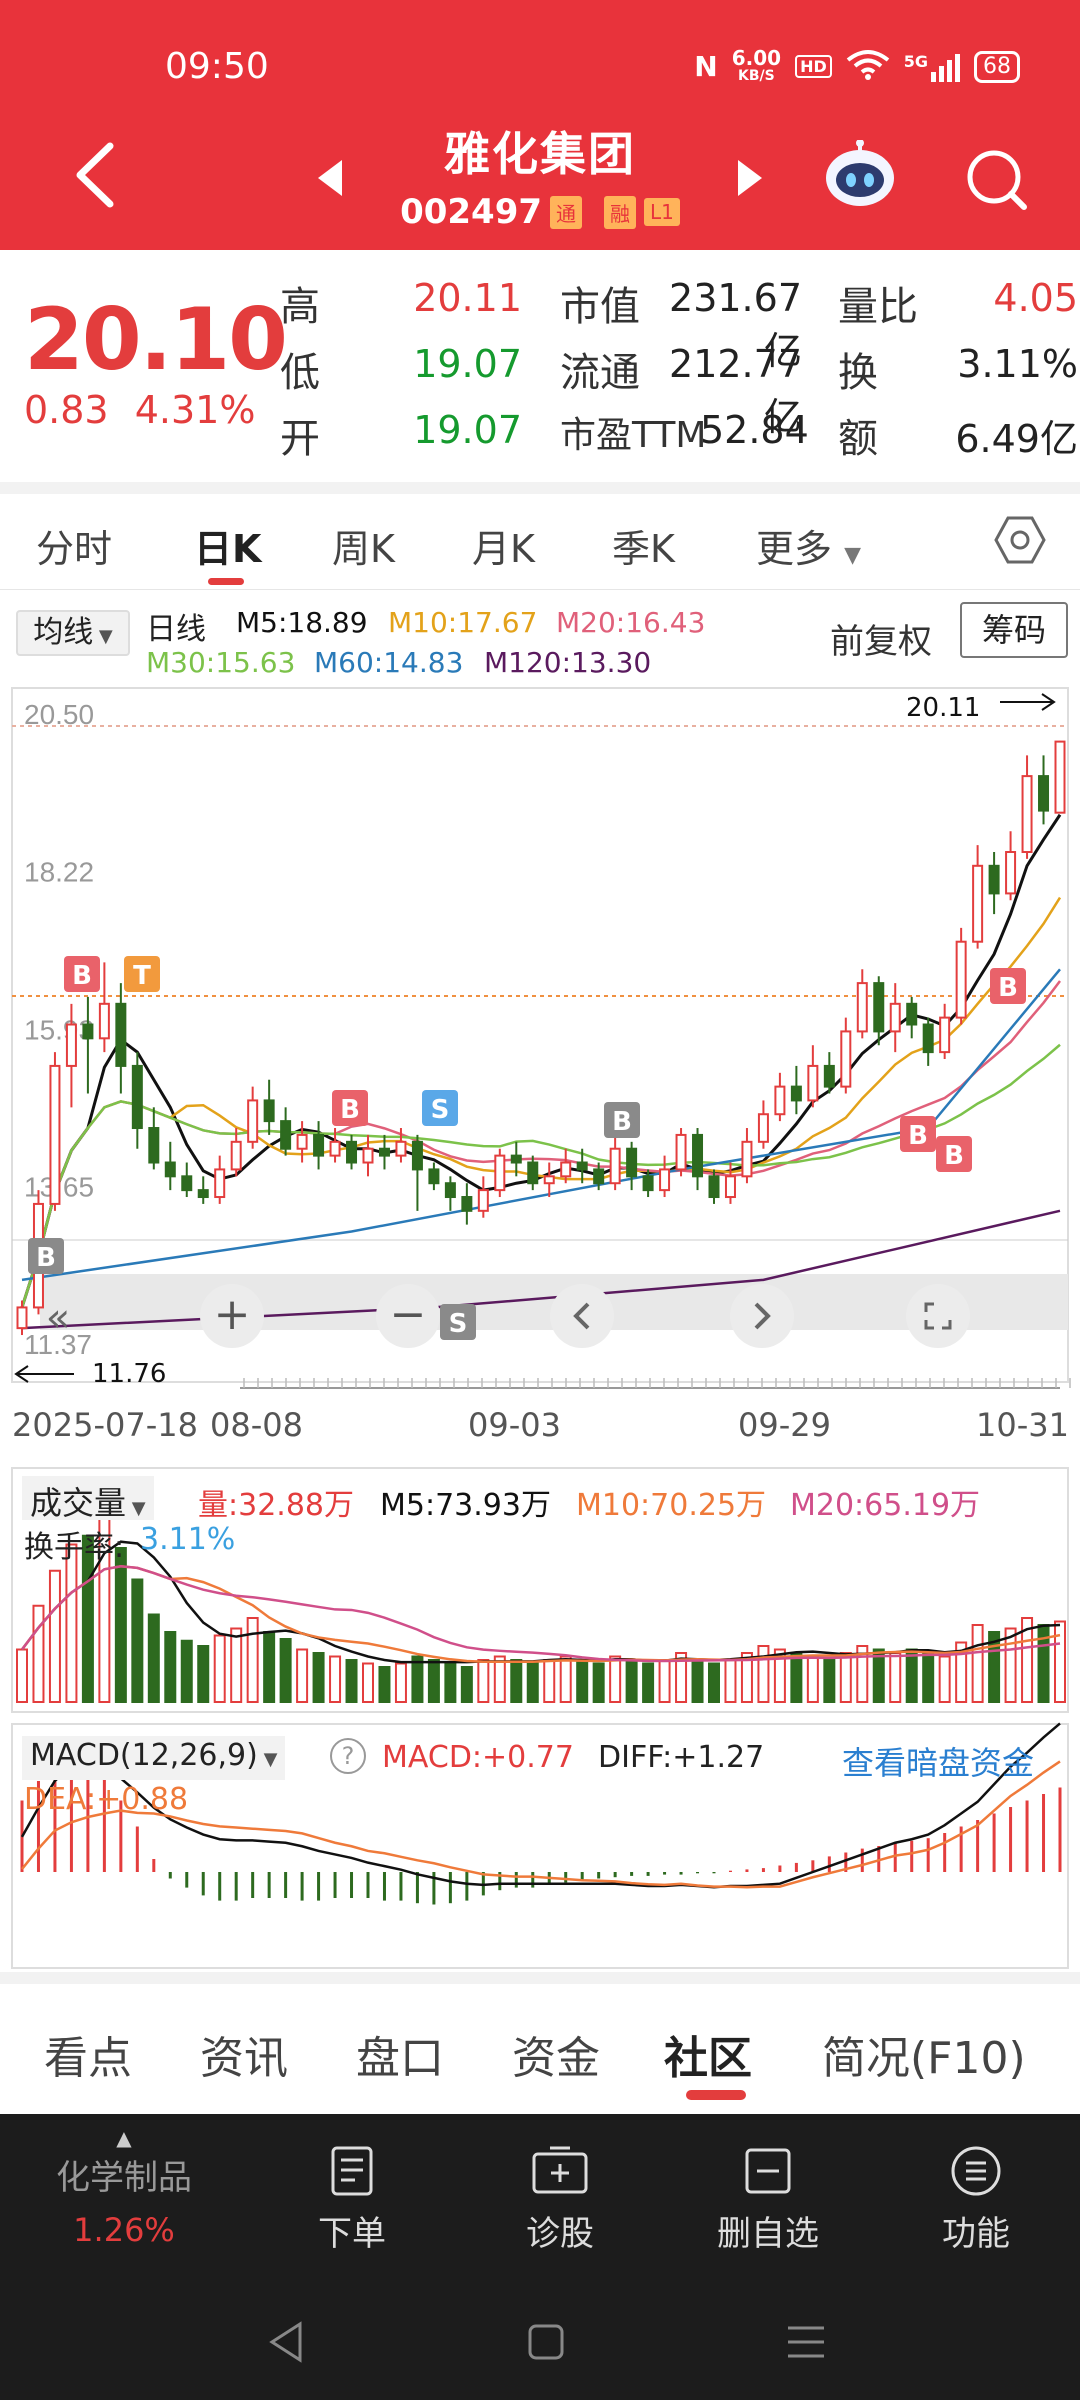 The width and height of the screenshot is (1080, 2400). What do you see at coordinates (768, 2199) in the screenshot?
I see `remove-watchlist-button: 删自选` at bounding box center [768, 2199].